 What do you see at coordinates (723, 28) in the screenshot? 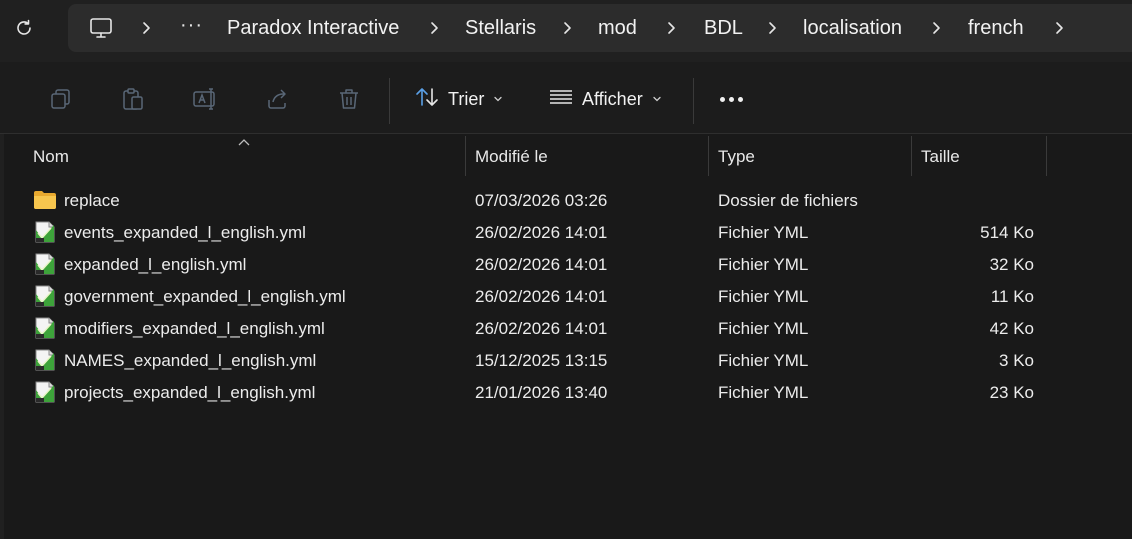
I see `breadcrumb-item-bdl: BDL` at bounding box center [723, 28].